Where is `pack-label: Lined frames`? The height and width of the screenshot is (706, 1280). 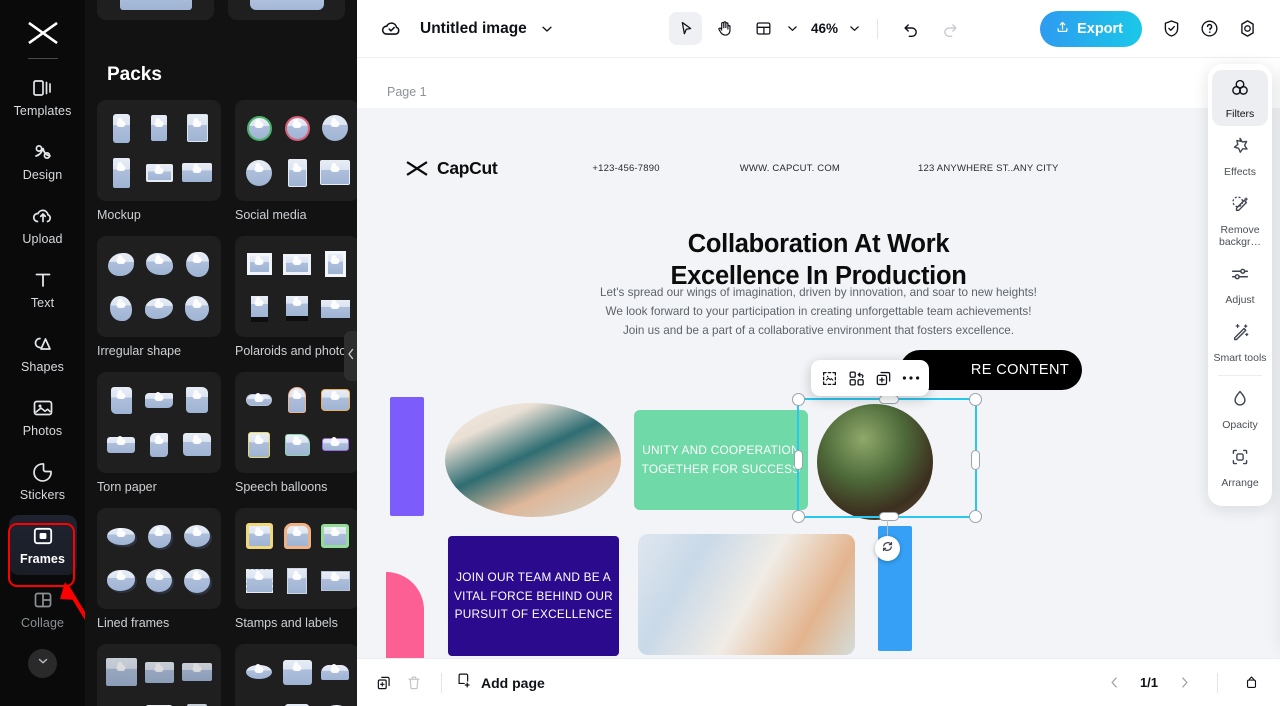 pack-label: Lined frames is located at coordinates (133, 623).